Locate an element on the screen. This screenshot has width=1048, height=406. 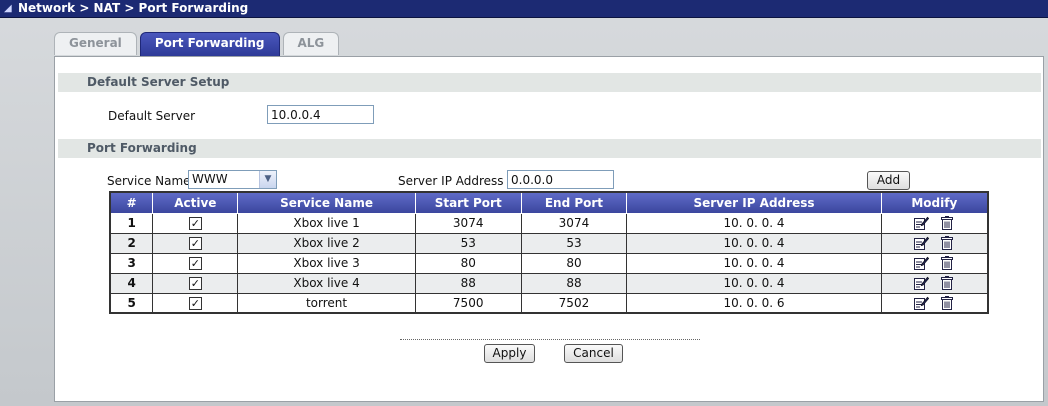
end-port-cell: 7502 is located at coordinates (574, 303).